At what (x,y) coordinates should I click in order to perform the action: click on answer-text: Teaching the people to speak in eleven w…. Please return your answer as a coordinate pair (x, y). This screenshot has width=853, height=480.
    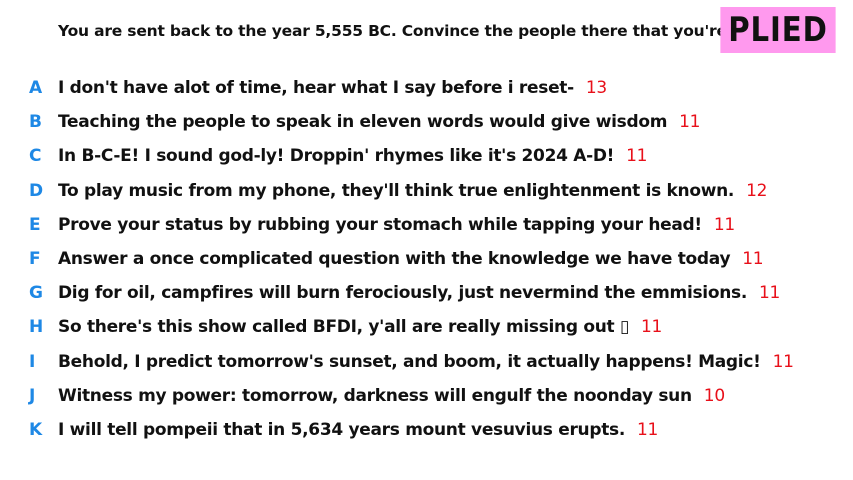
    Looking at the image, I should click on (363, 122).